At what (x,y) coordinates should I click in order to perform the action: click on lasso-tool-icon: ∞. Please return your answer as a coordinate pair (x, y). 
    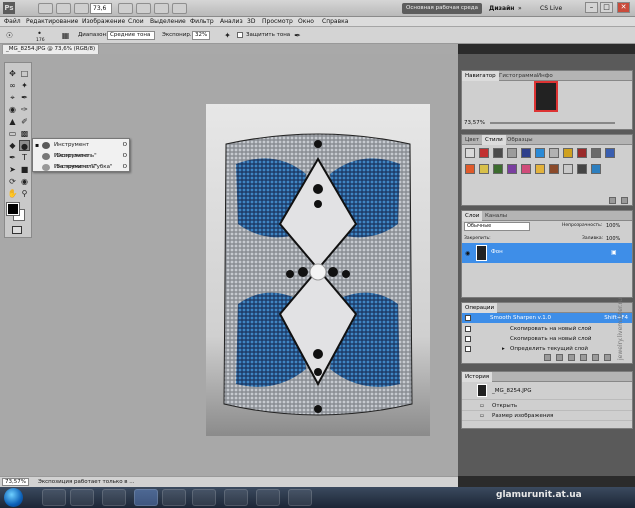
    Looking at the image, I should click on (12, 85).